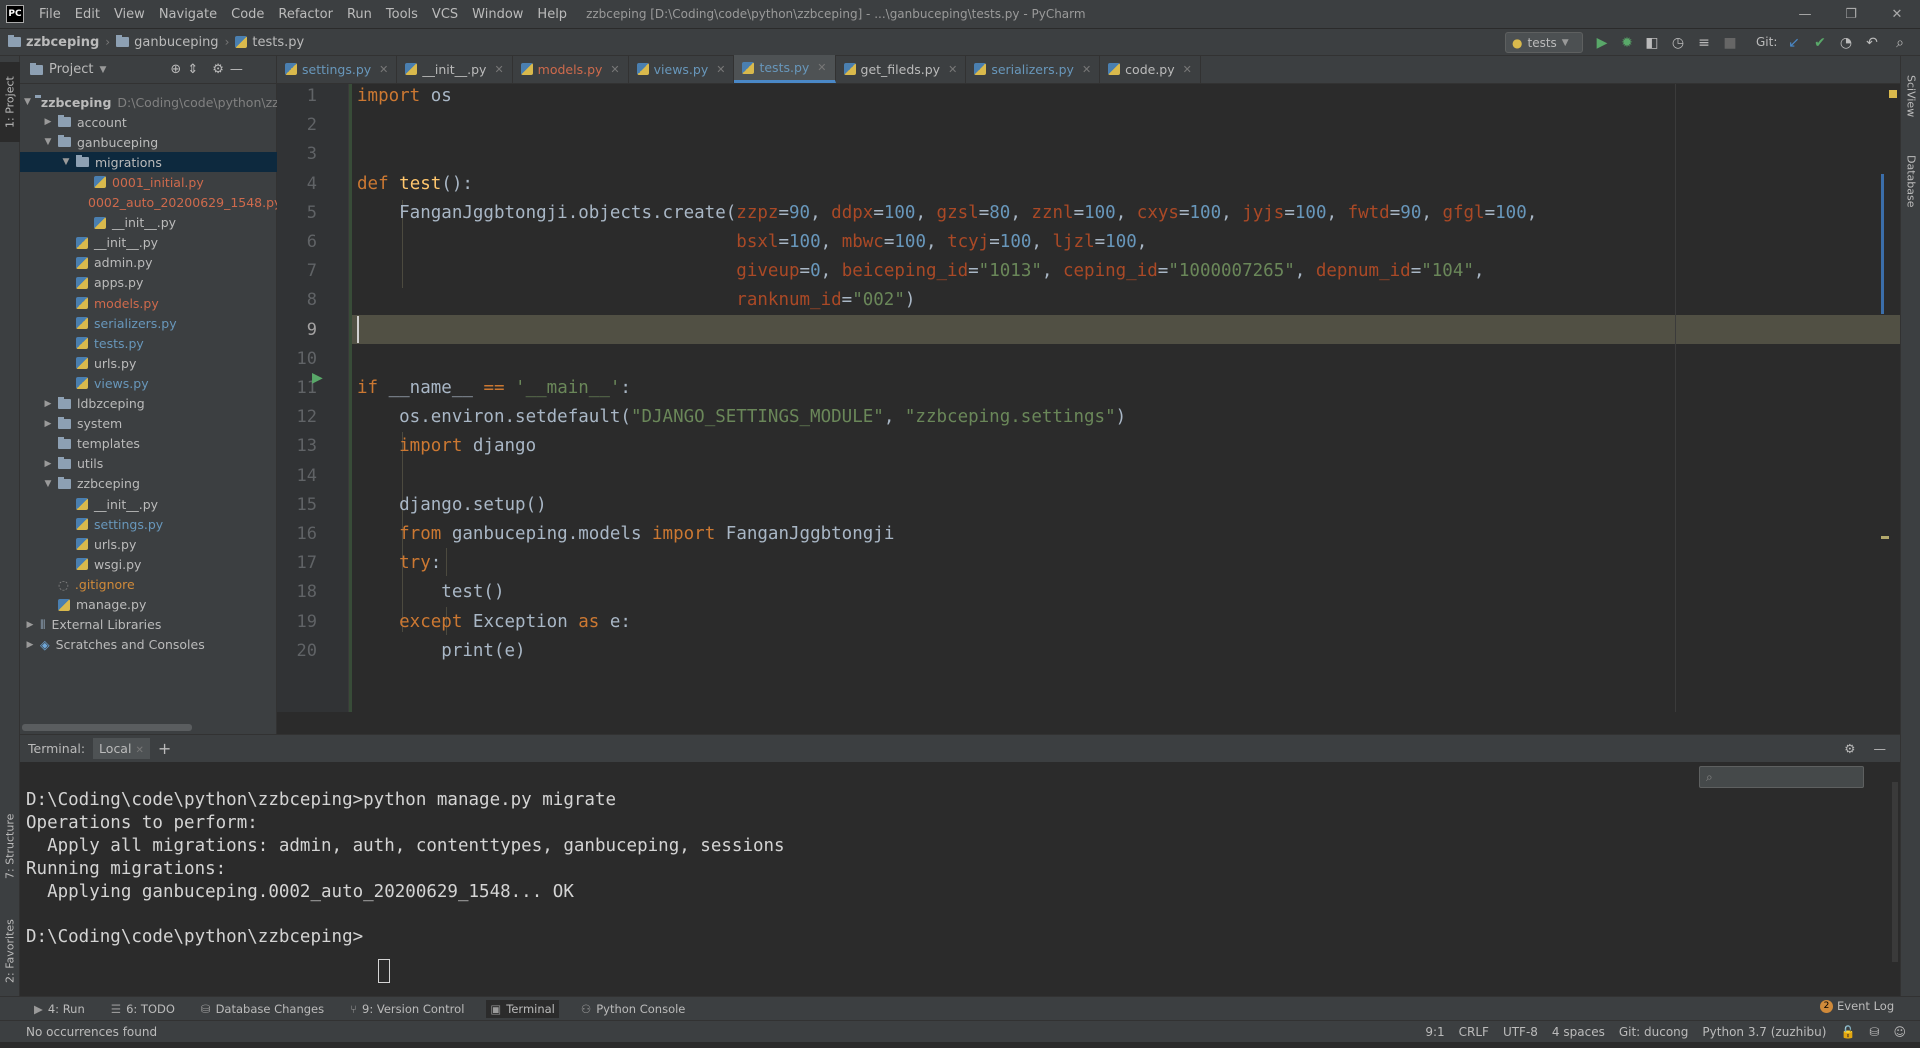 The image size is (1920, 1048). I want to click on terminal-search-input: ⌕, so click(1781, 777).